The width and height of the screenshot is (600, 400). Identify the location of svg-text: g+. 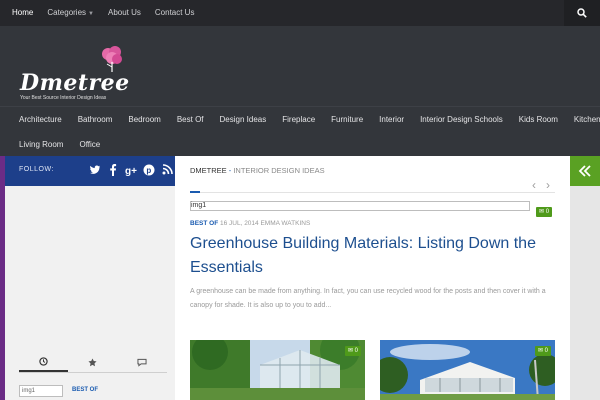
(131, 171).